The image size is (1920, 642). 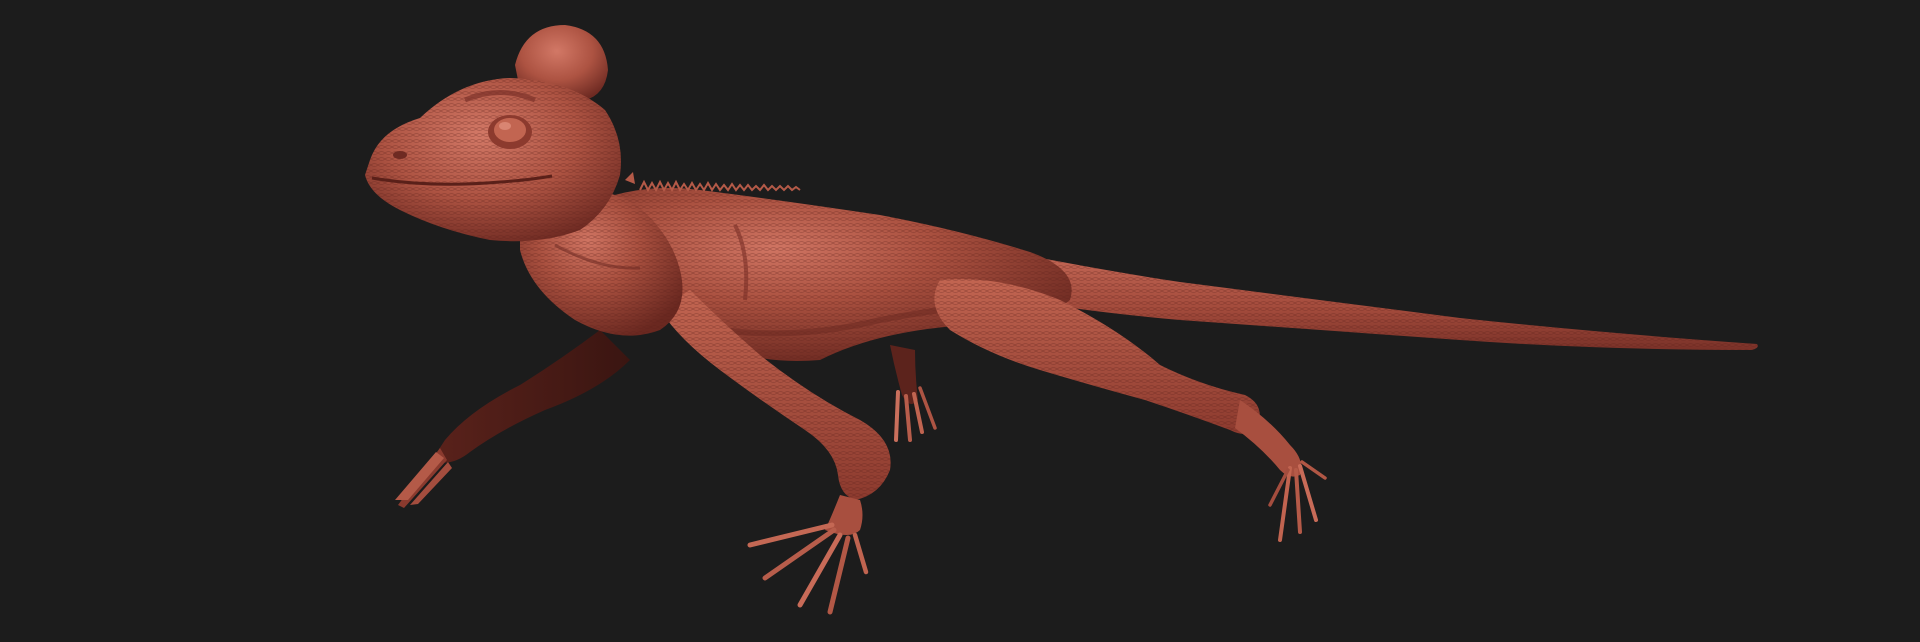 What do you see at coordinates (512, 419) in the screenshot?
I see `left-front-leg` at bounding box center [512, 419].